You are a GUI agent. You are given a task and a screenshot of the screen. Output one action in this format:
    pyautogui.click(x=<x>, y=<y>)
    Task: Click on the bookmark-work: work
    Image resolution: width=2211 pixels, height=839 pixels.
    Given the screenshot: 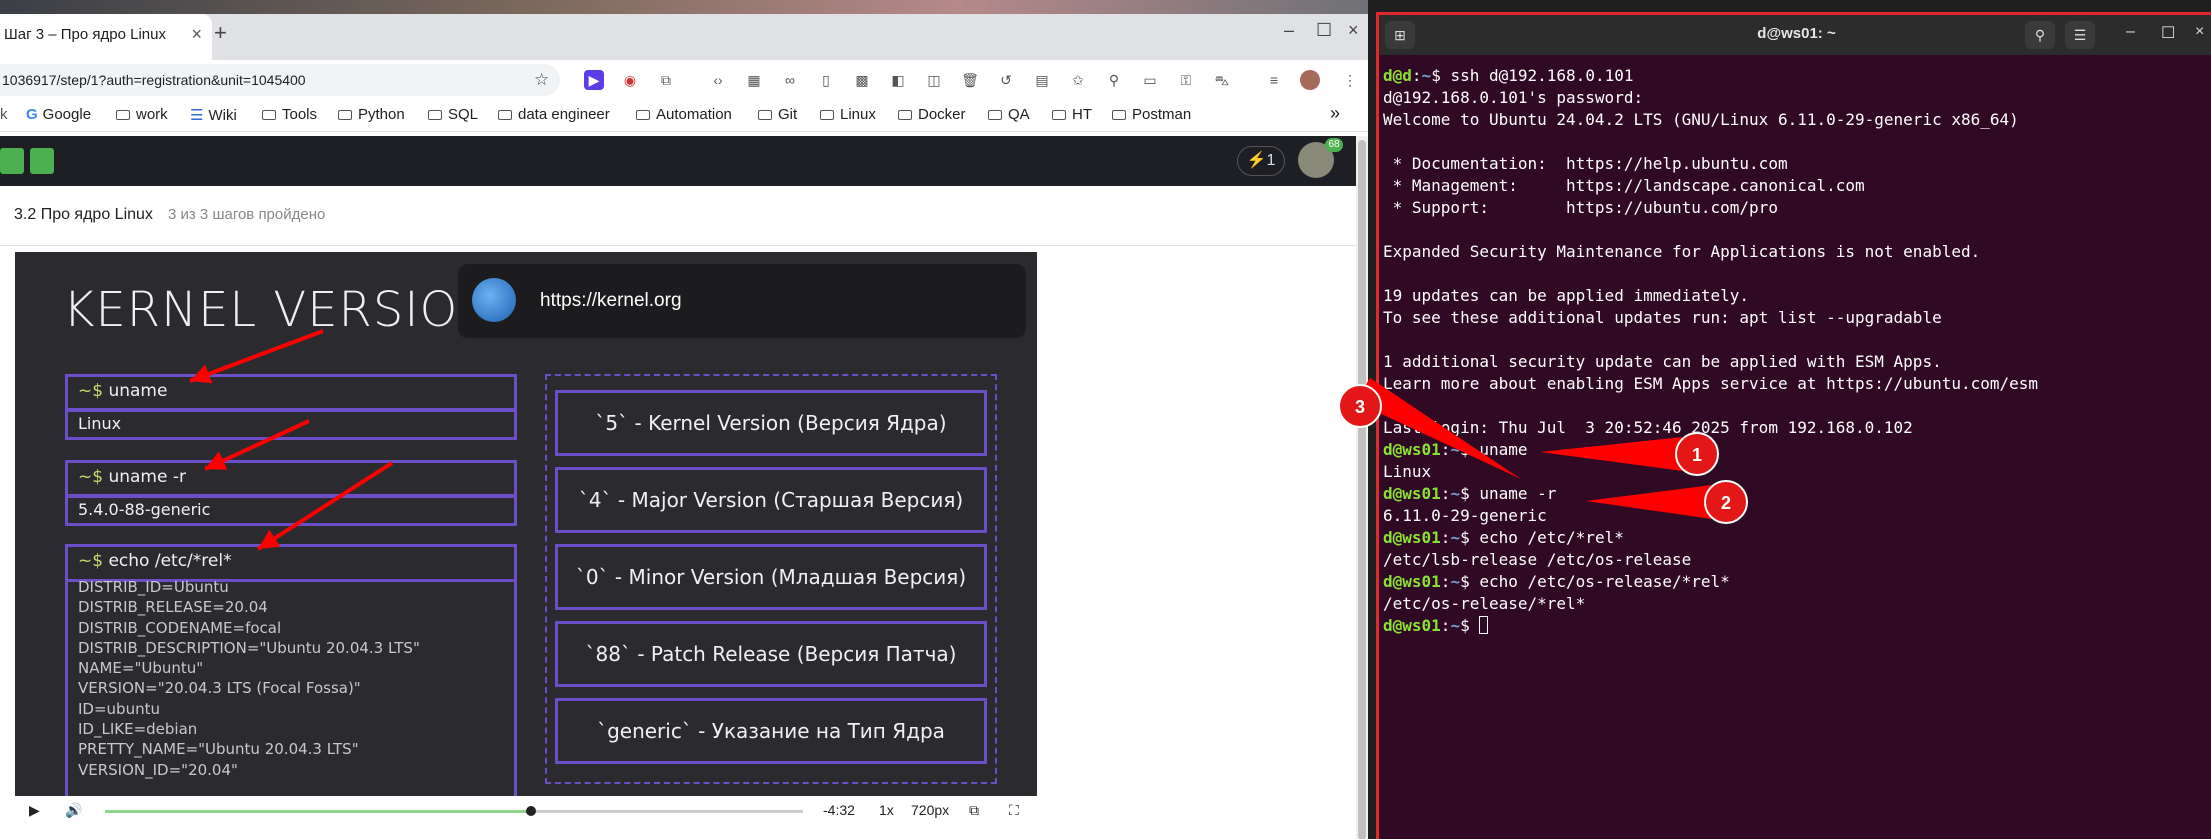 What is the action you would take?
    pyautogui.click(x=142, y=114)
    